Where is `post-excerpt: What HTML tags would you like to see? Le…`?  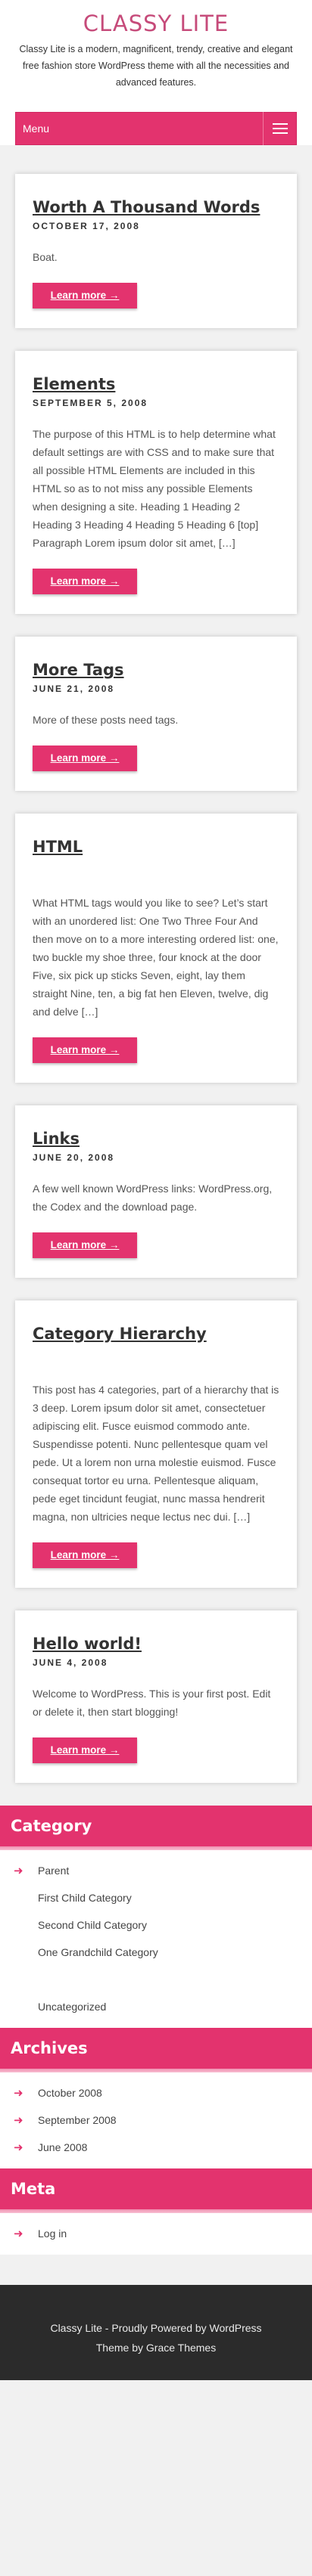
post-excerpt: What HTML tags would you like to see? Le… is located at coordinates (156, 957).